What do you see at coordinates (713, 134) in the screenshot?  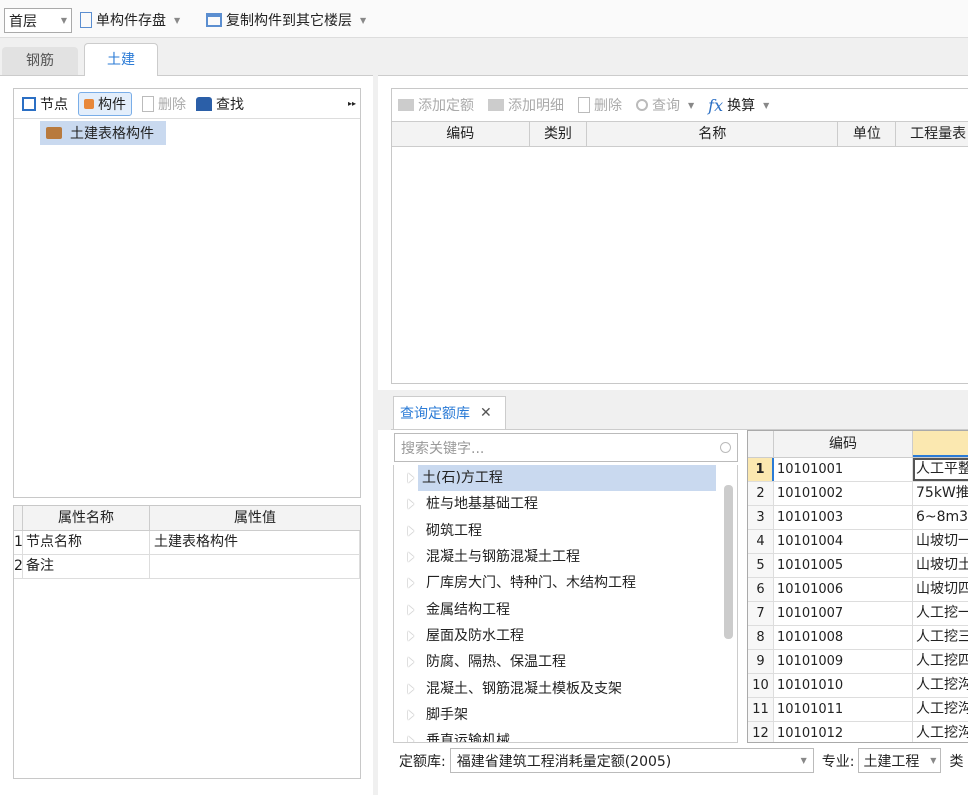 I see `col-name: 名称` at bounding box center [713, 134].